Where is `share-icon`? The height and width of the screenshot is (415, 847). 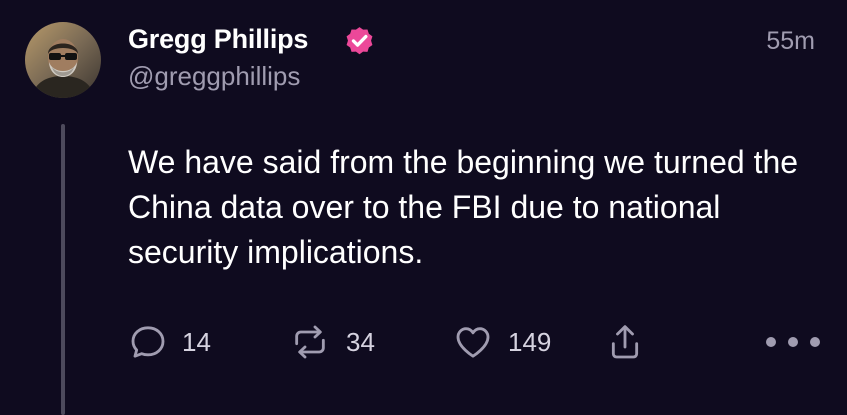
share-icon is located at coordinates (625, 342).